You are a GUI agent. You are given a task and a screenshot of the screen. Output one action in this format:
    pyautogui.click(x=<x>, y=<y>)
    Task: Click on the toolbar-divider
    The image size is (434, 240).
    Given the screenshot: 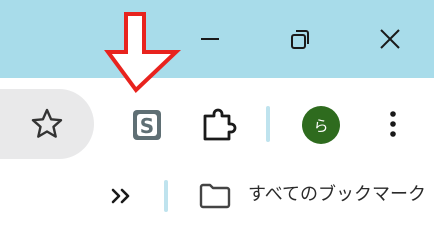 What is the action you would take?
    pyautogui.click(x=268, y=124)
    